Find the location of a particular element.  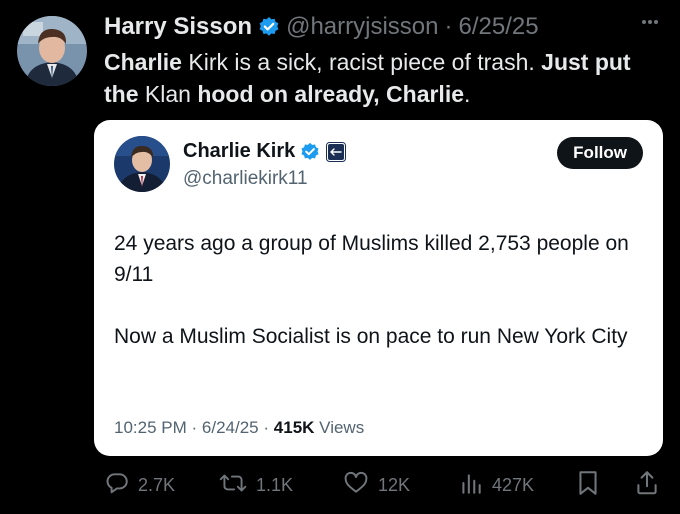

affiliate-badge-icon is located at coordinates (336, 151).